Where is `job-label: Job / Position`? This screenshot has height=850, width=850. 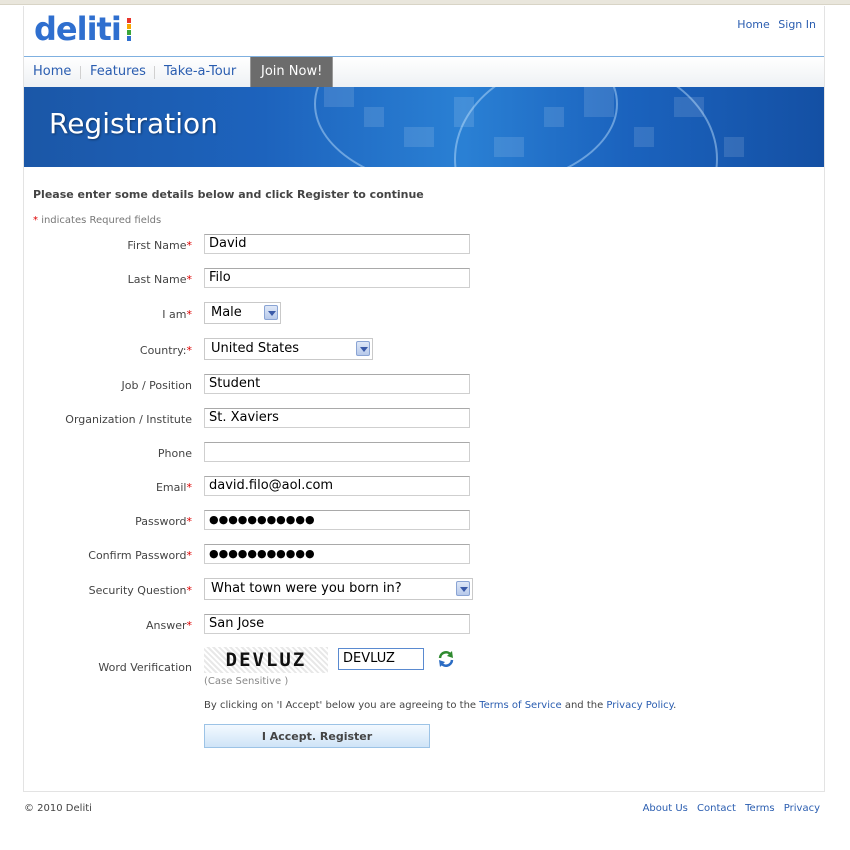 job-label: Job / Position is located at coordinates (157, 385).